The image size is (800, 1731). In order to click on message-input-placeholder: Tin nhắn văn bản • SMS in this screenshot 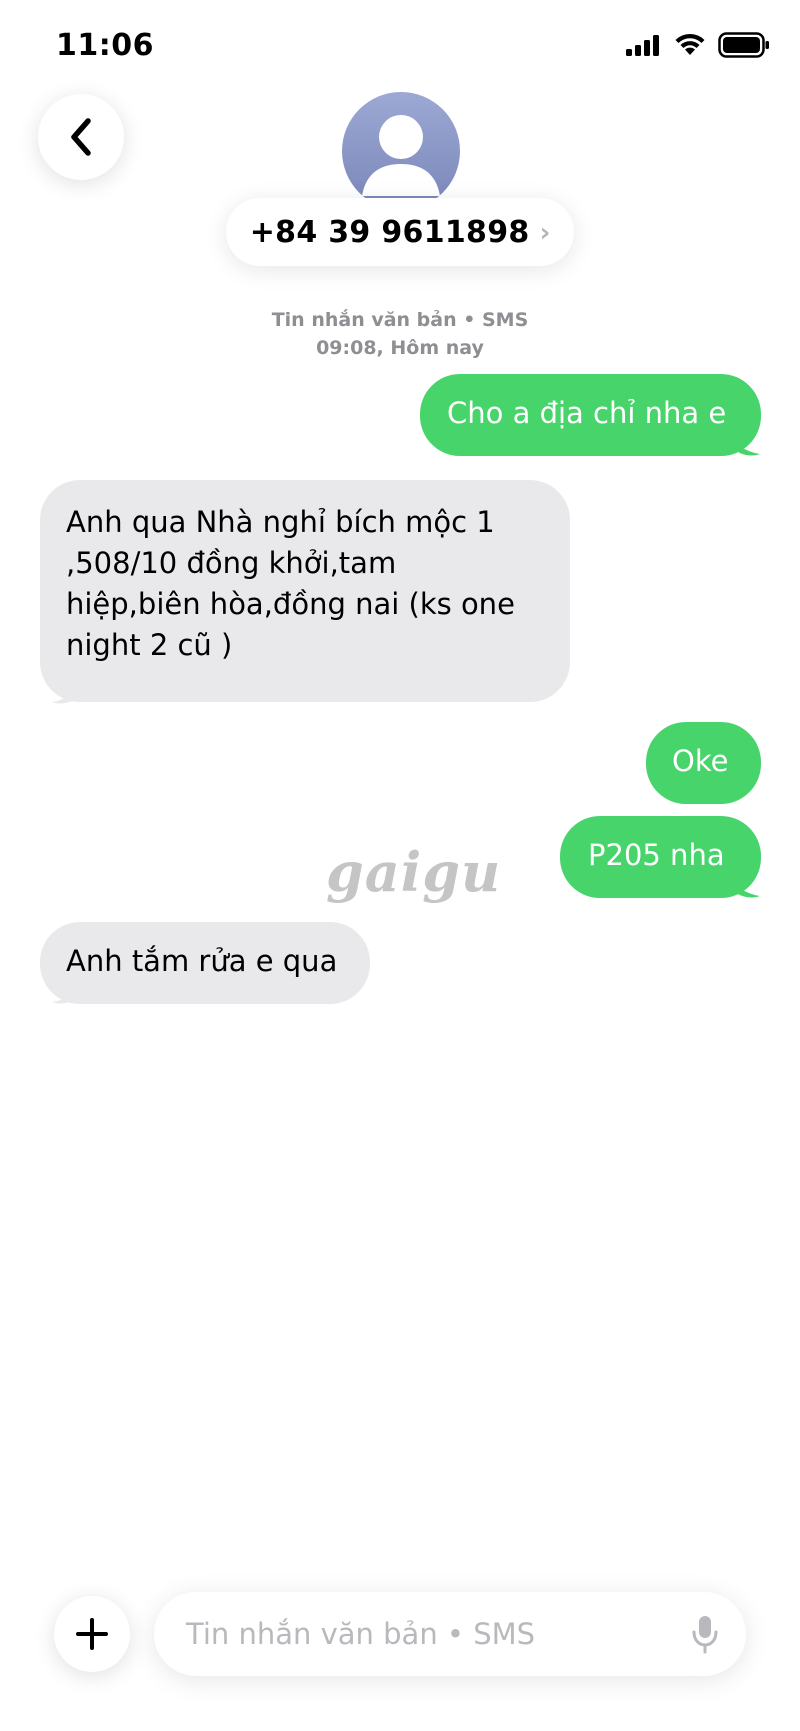, I will do `click(361, 1634)`.